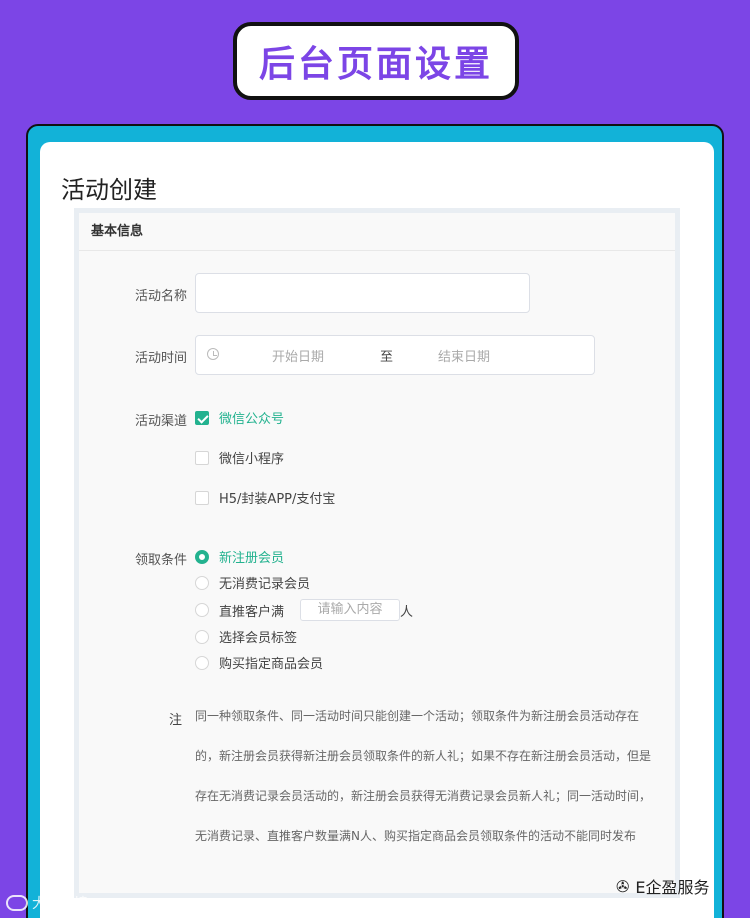 This screenshot has width=750, height=918. Describe the element at coordinates (60, 904) in the screenshot. I see `watermark-left-text: 大数跨境` at that location.